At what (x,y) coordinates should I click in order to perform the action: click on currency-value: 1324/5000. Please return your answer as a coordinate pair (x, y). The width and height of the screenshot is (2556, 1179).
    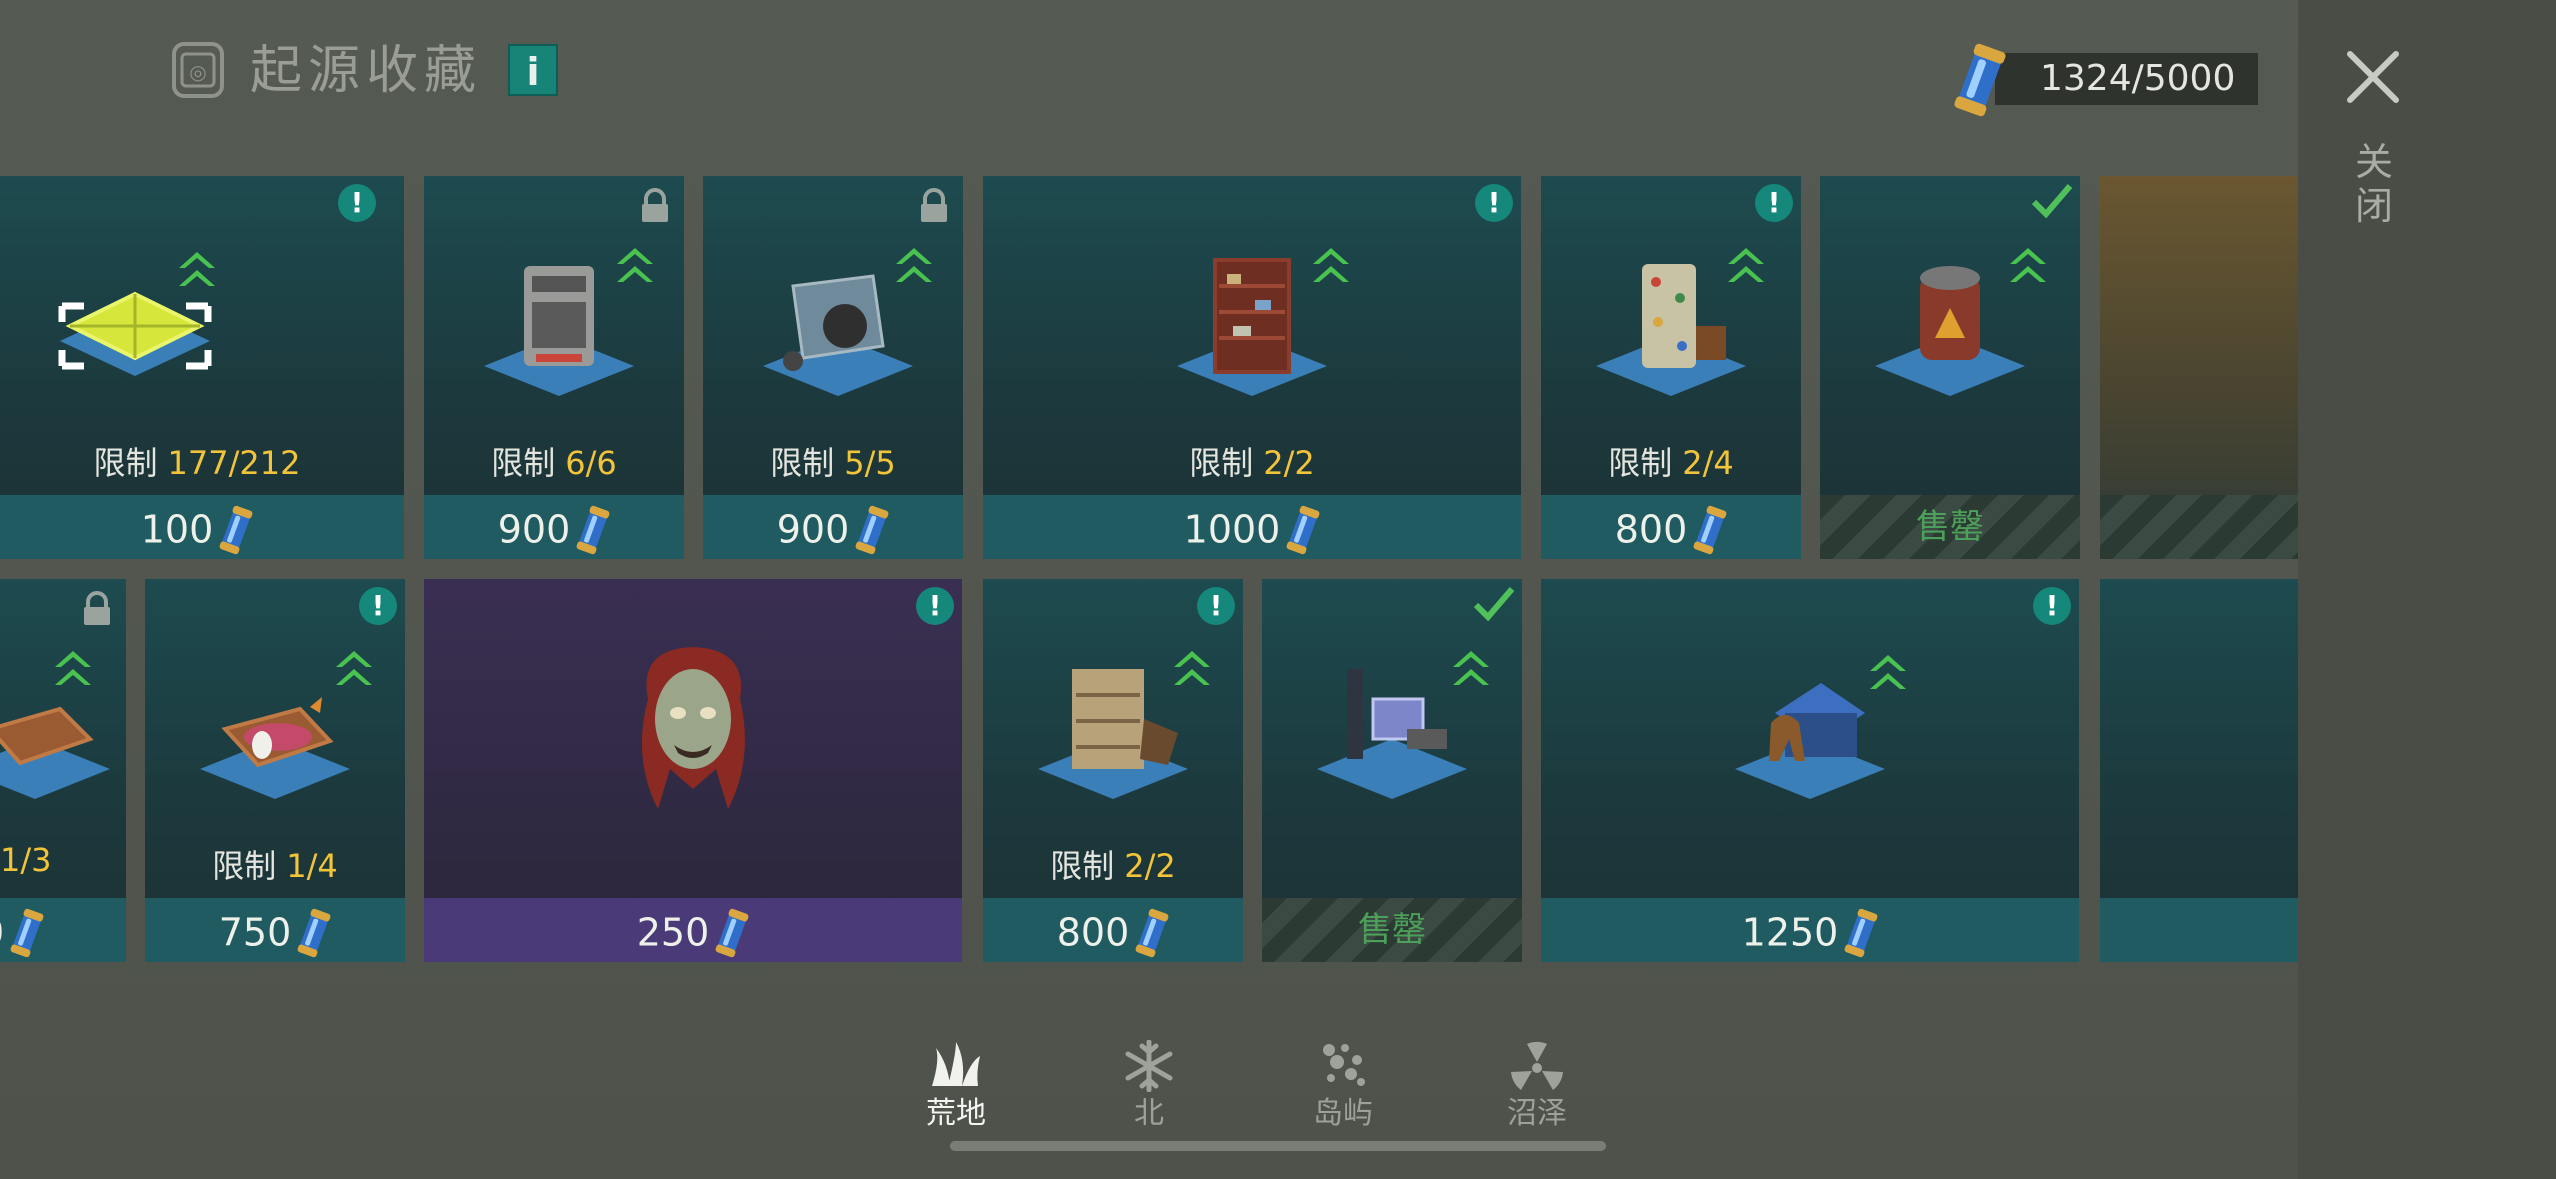
    Looking at the image, I should click on (2138, 78).